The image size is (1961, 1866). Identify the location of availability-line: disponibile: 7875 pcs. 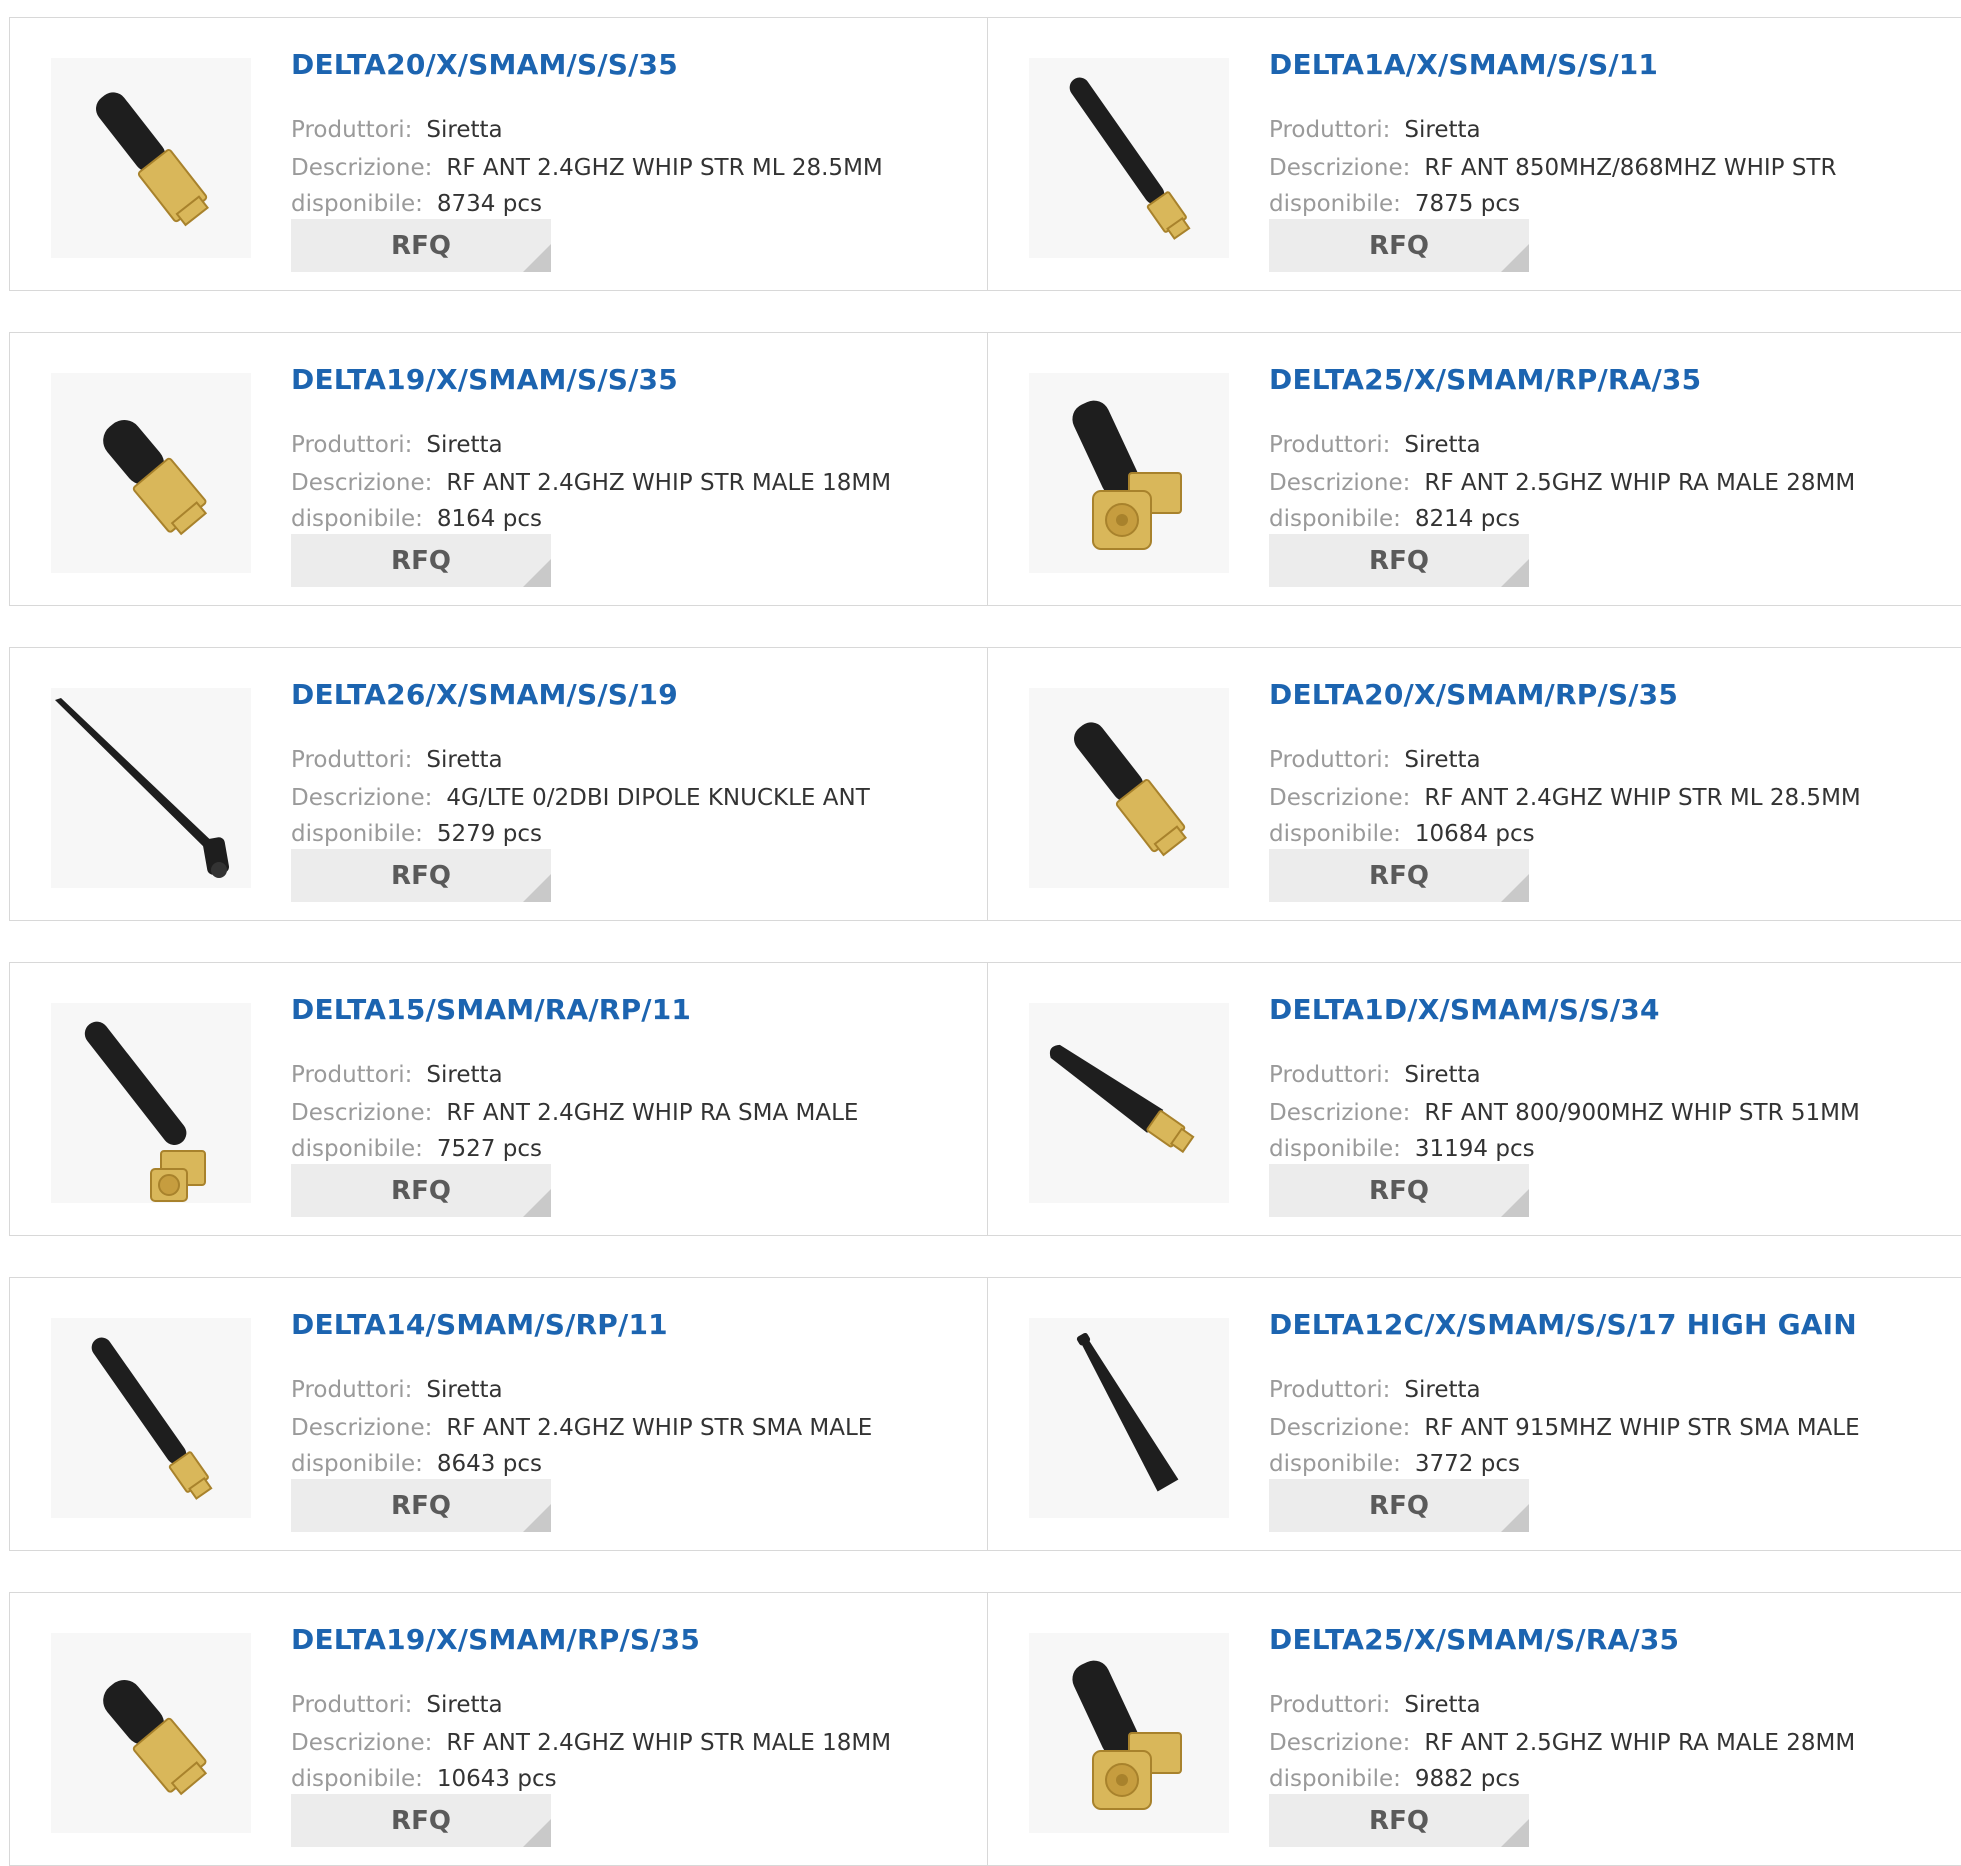
(1394, 204).